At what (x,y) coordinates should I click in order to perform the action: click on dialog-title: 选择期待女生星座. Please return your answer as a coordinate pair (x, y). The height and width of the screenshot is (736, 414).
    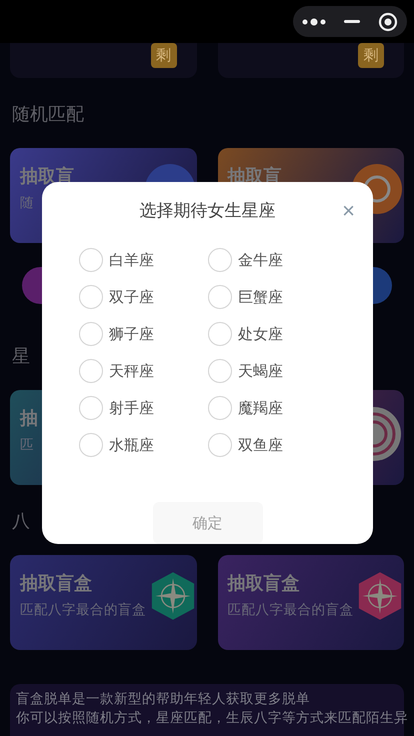
    Looking at the image, I should click on (208, 211).